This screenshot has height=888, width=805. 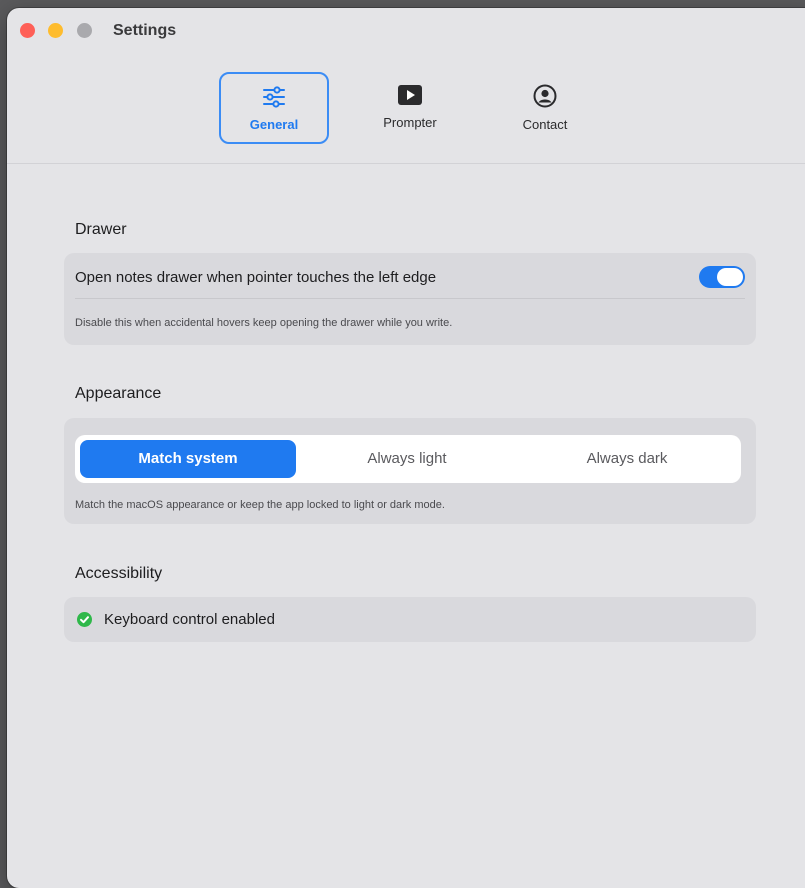 What do you see at coordinates (84, 30) in the screenshot?
I see `zoom-window-button` at bounding box center [84, 30].